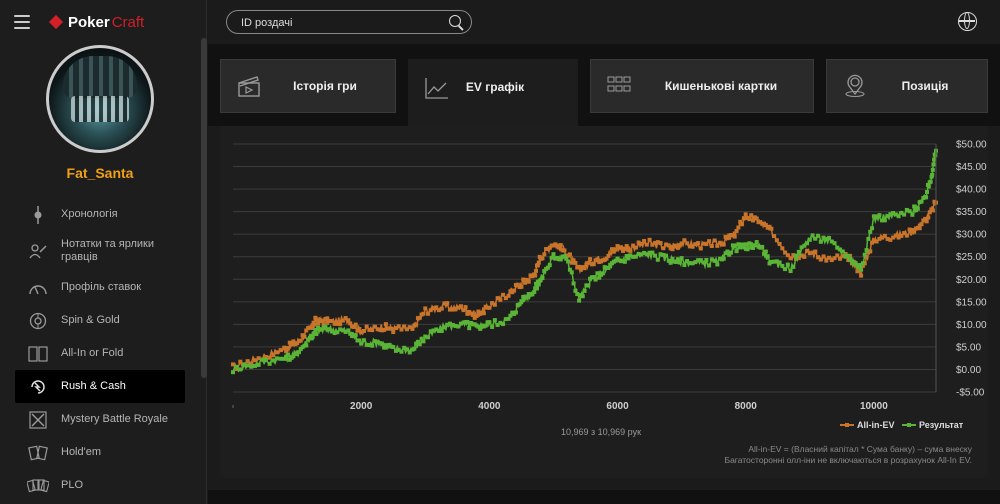  Describe the element at coordinates (89, 214) in the screenshot. I see `sidebar-item-label: Хронологія` at that location.